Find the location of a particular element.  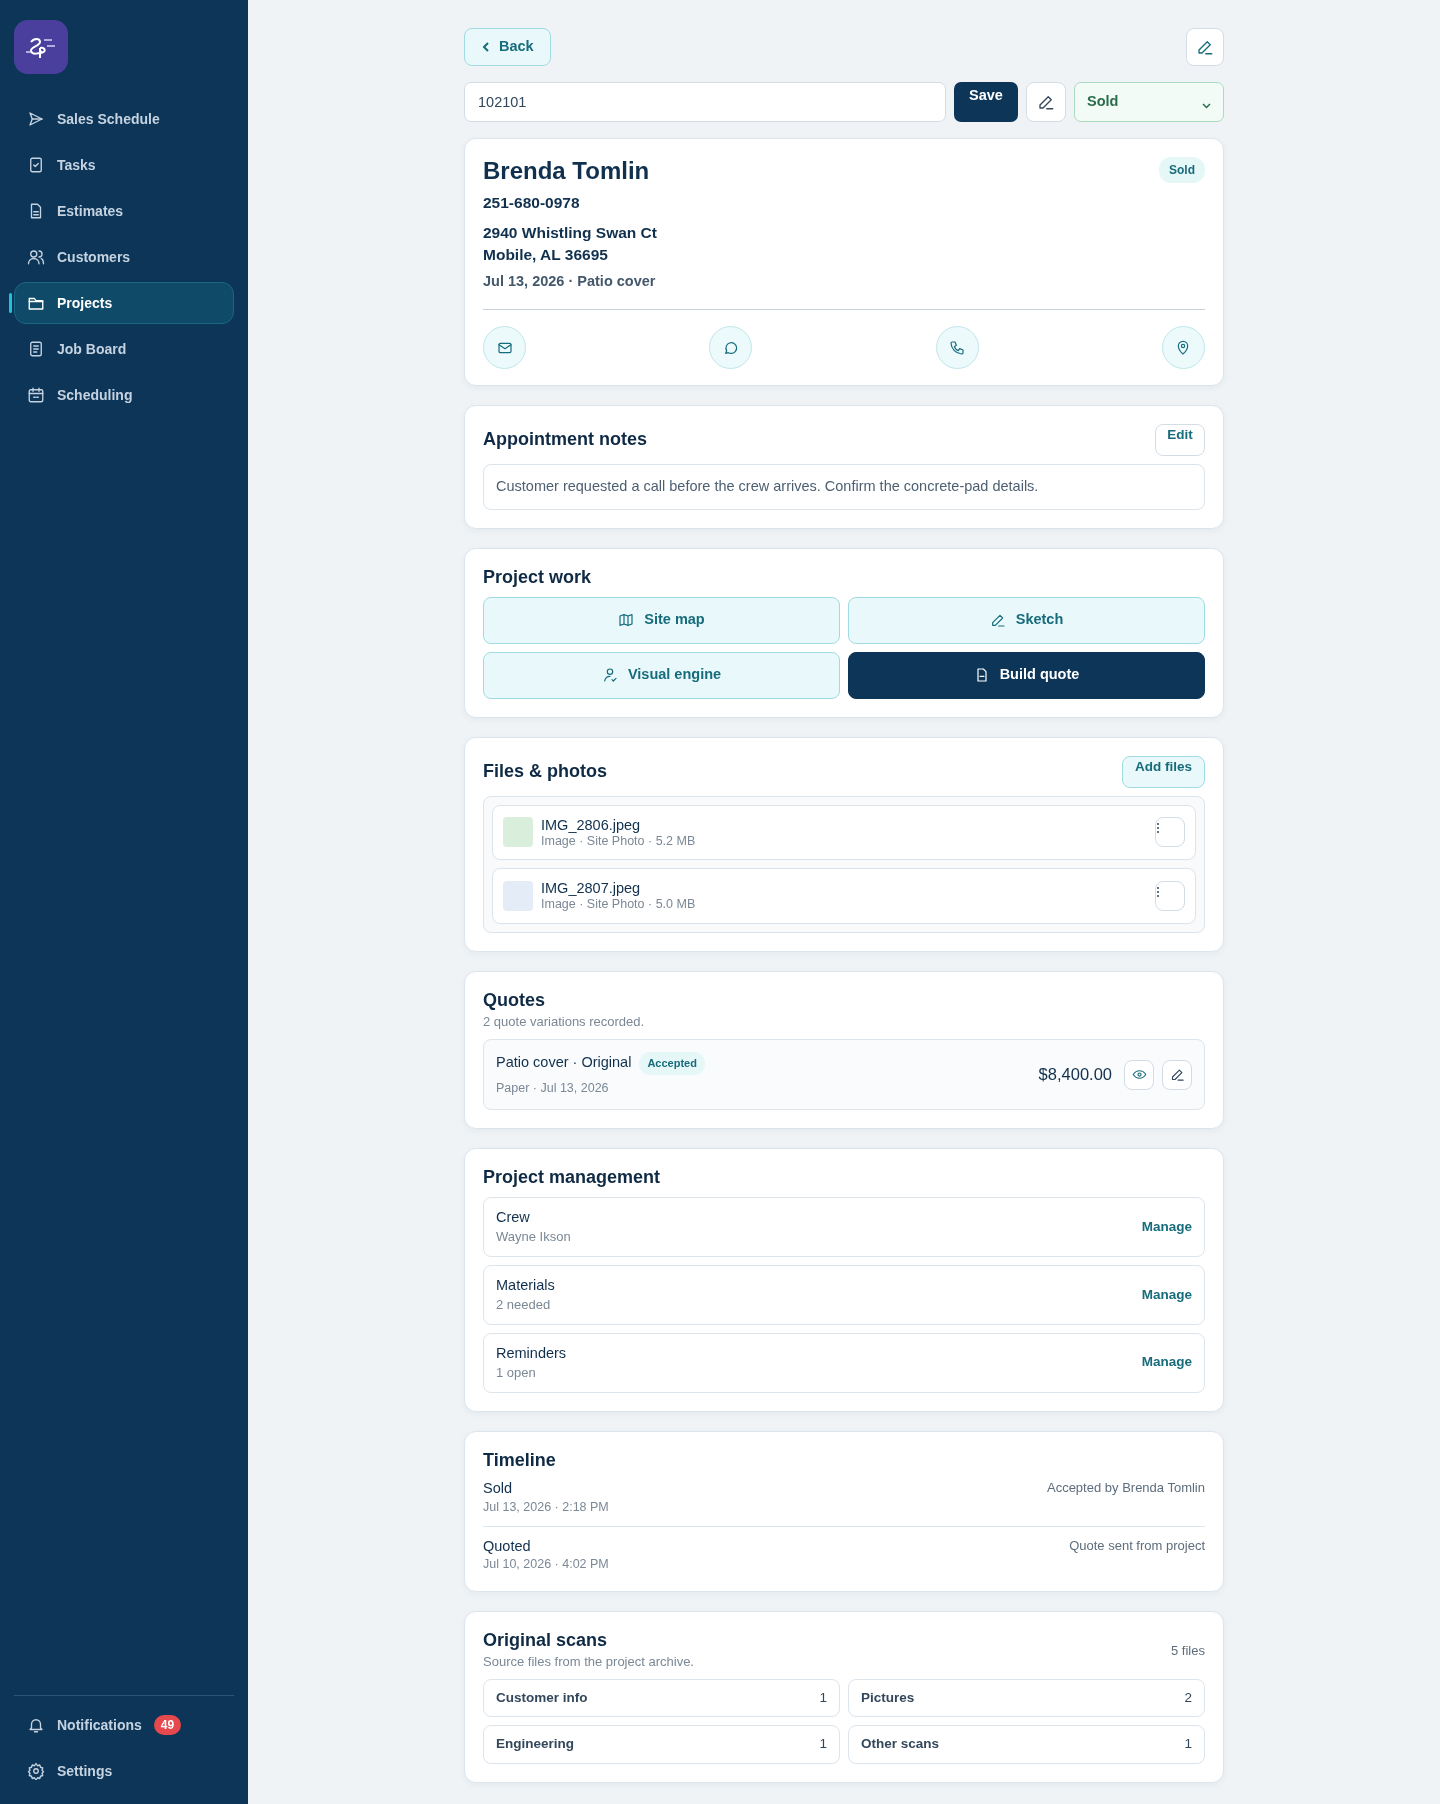

calendar-icon is located at coordinates (36, 395).